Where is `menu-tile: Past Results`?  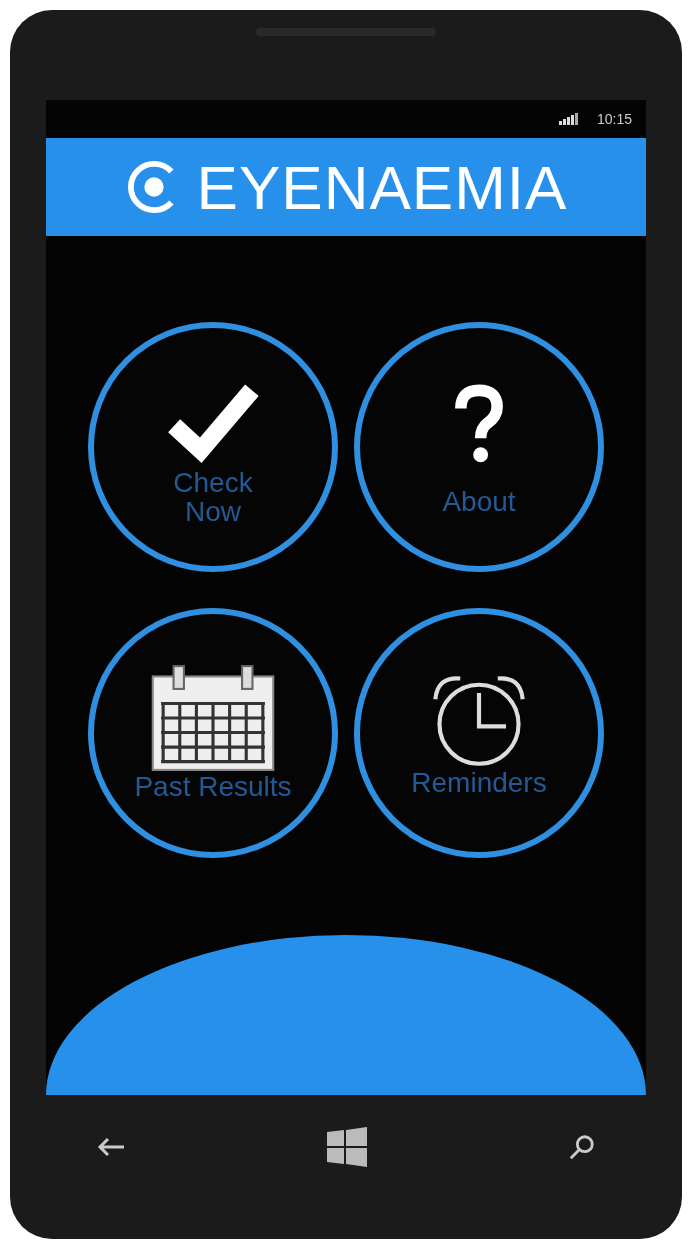 menu-tile: Past Results is located at coordinates (213, 733).